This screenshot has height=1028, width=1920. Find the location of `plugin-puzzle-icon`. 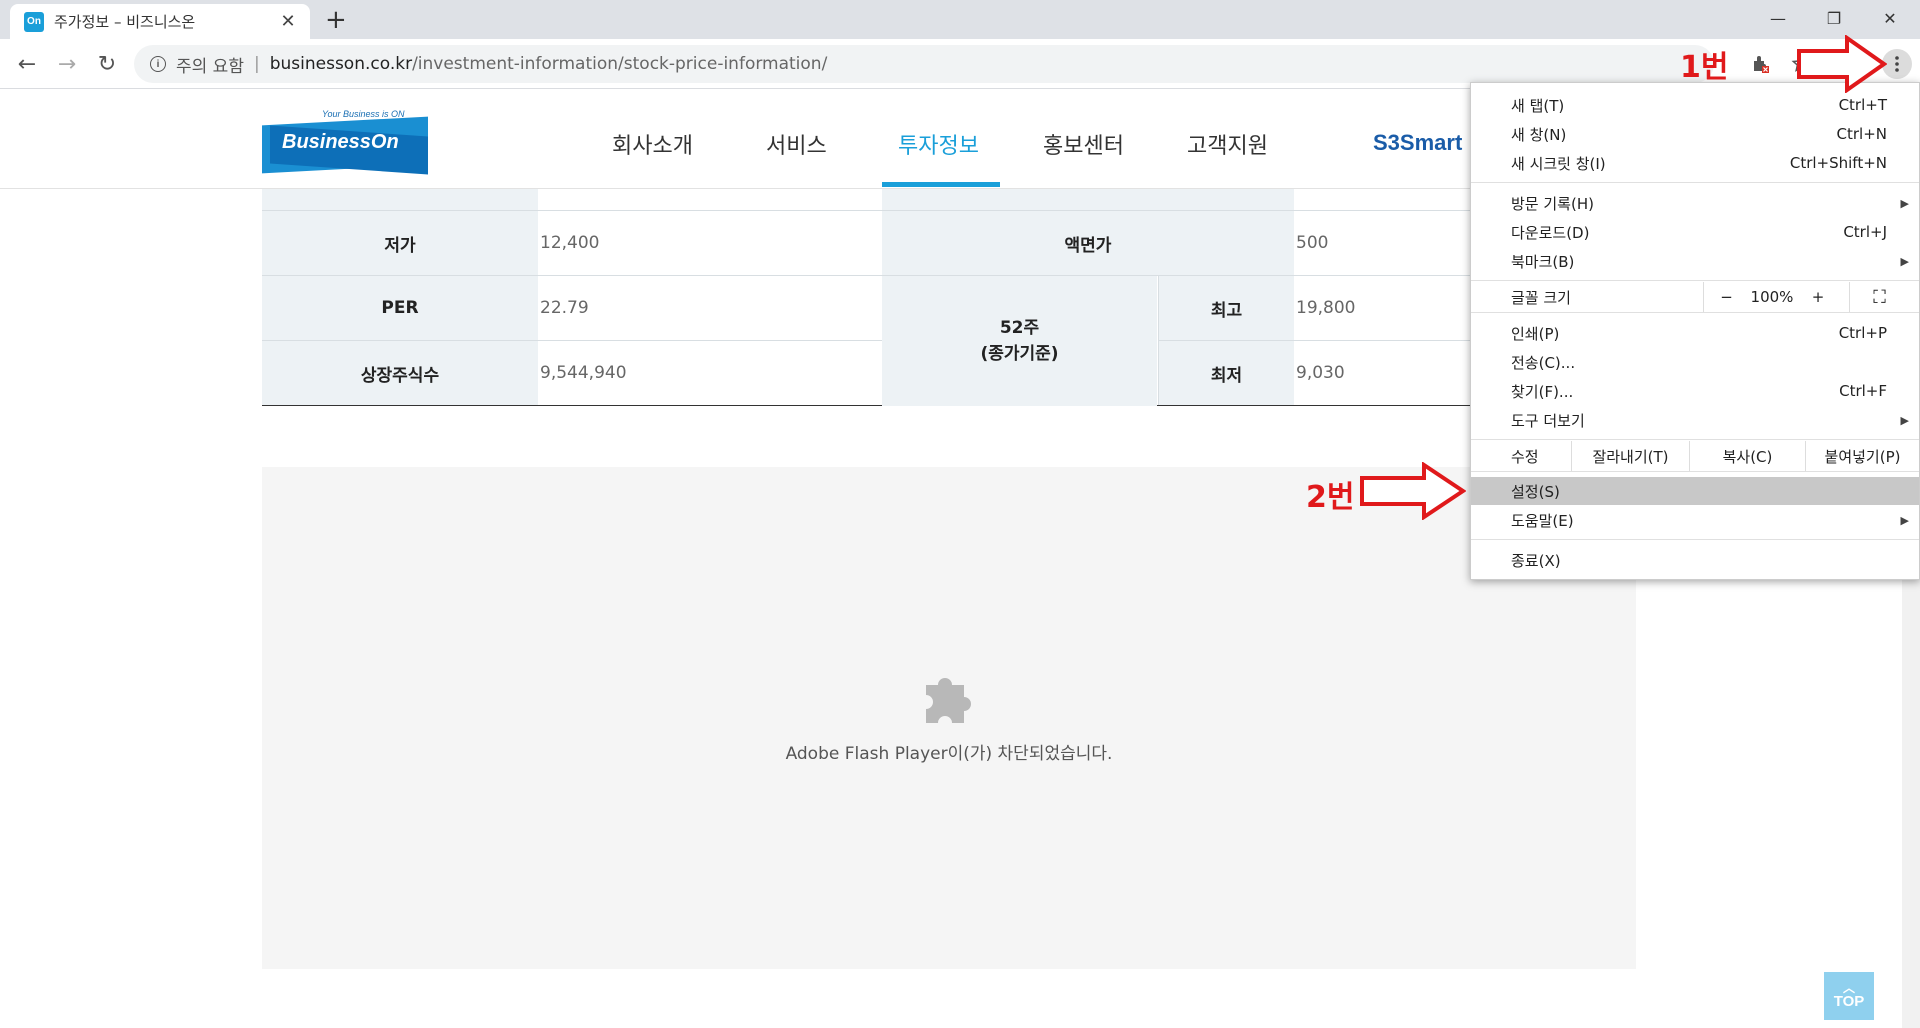

plugin-puzzle-icon is located at coordinates (948, 700).